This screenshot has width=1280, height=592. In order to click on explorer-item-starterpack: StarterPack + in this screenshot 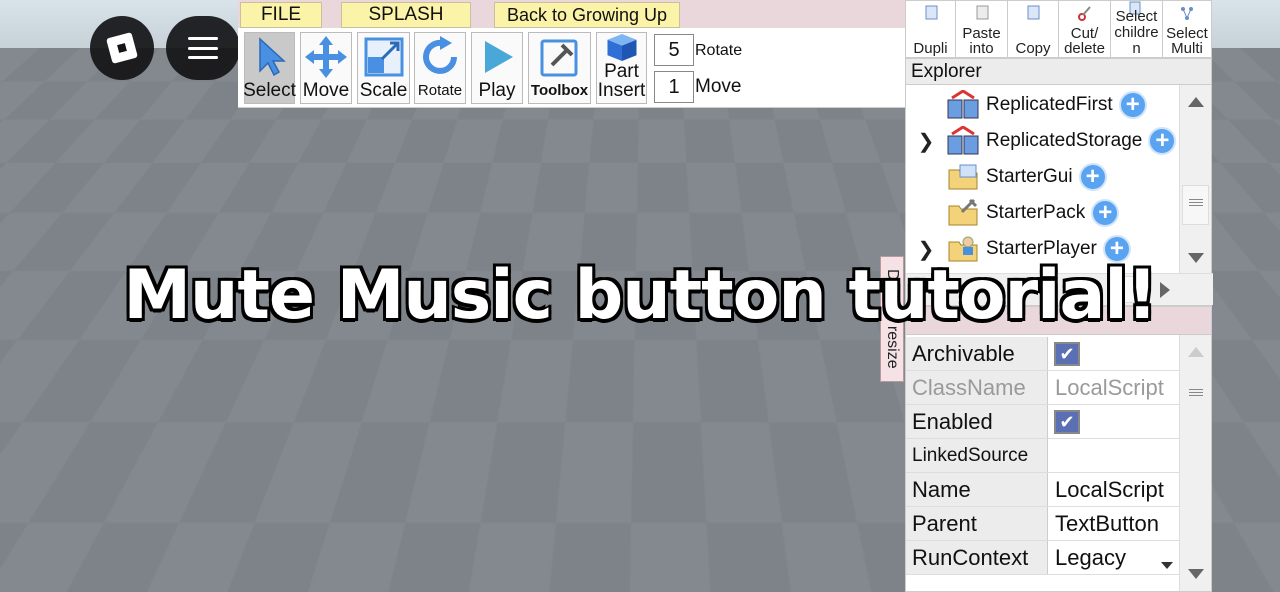, I will do `click(1013, 213)`.